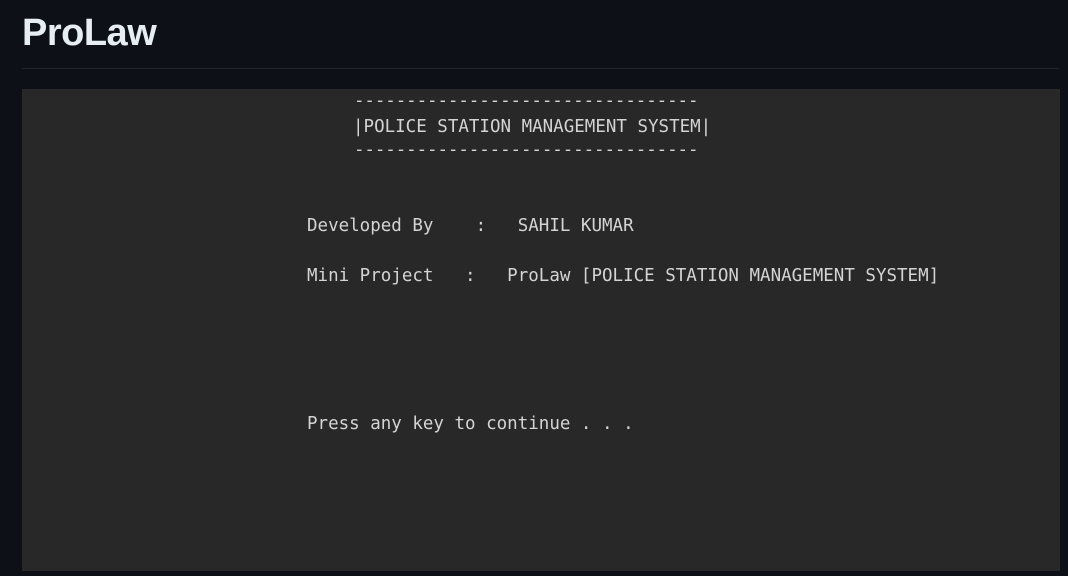  I want to click on title-divider, so click(540, 68).